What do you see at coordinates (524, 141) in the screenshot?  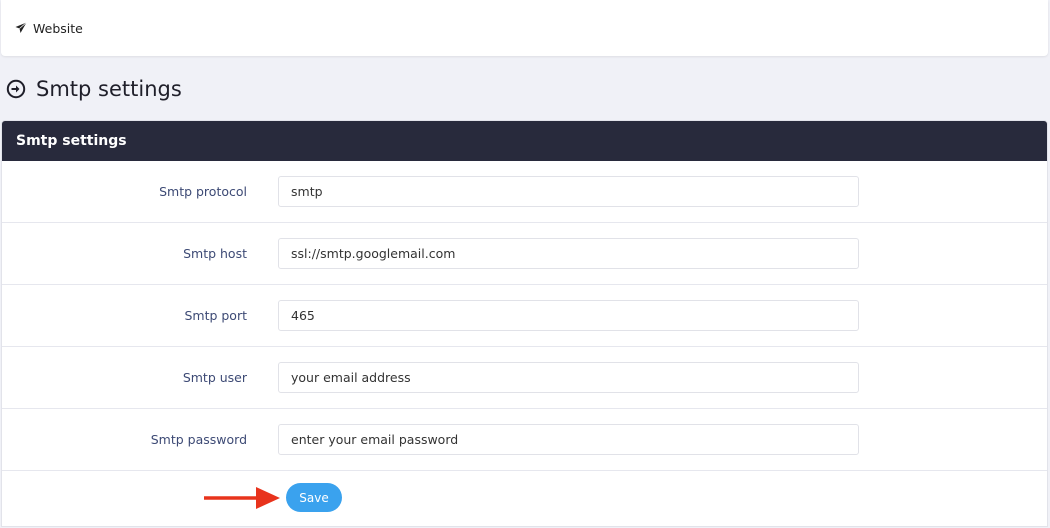 I see `card-header: Smtp settings` at bounding box center [524, 141].